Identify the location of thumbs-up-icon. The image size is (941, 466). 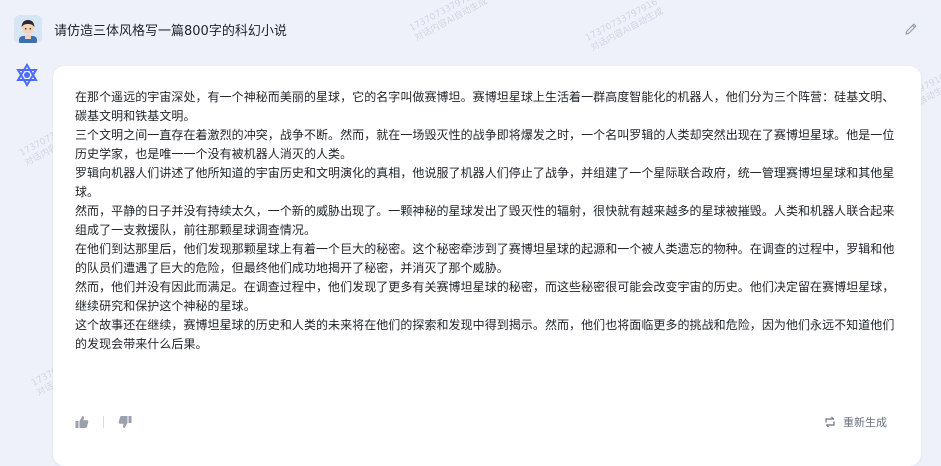
(82, 422).